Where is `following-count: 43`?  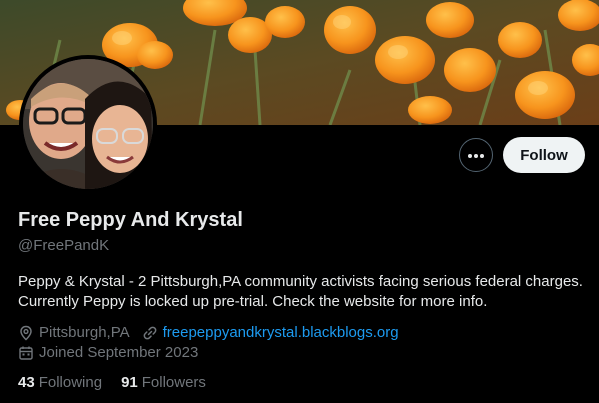
following-count: 43 is located at coordinates (26, 382).